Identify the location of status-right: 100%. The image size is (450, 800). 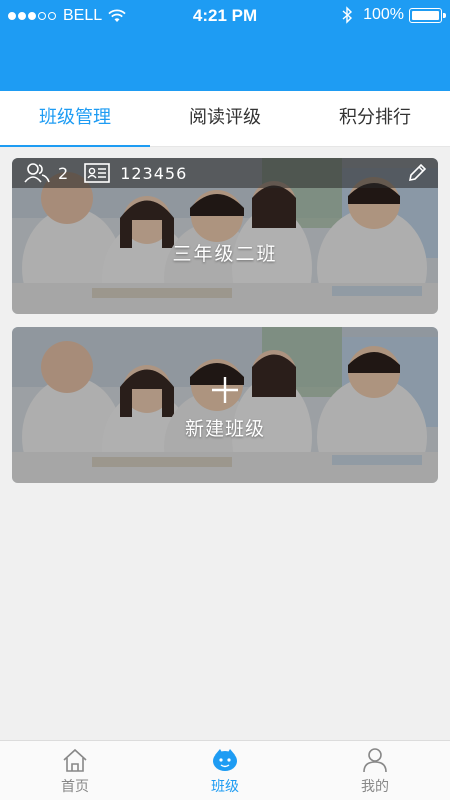
(393, 15).